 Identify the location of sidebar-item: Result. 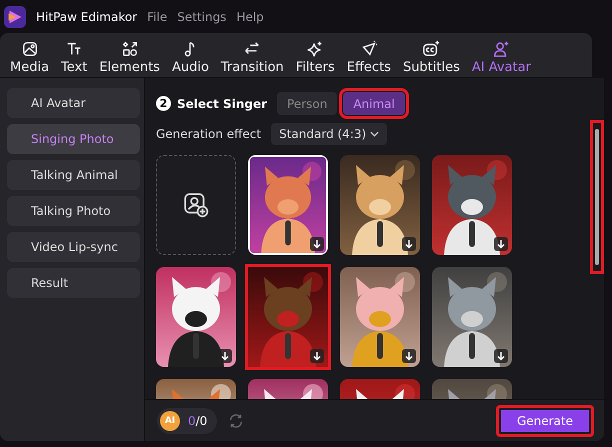
(73, 283).